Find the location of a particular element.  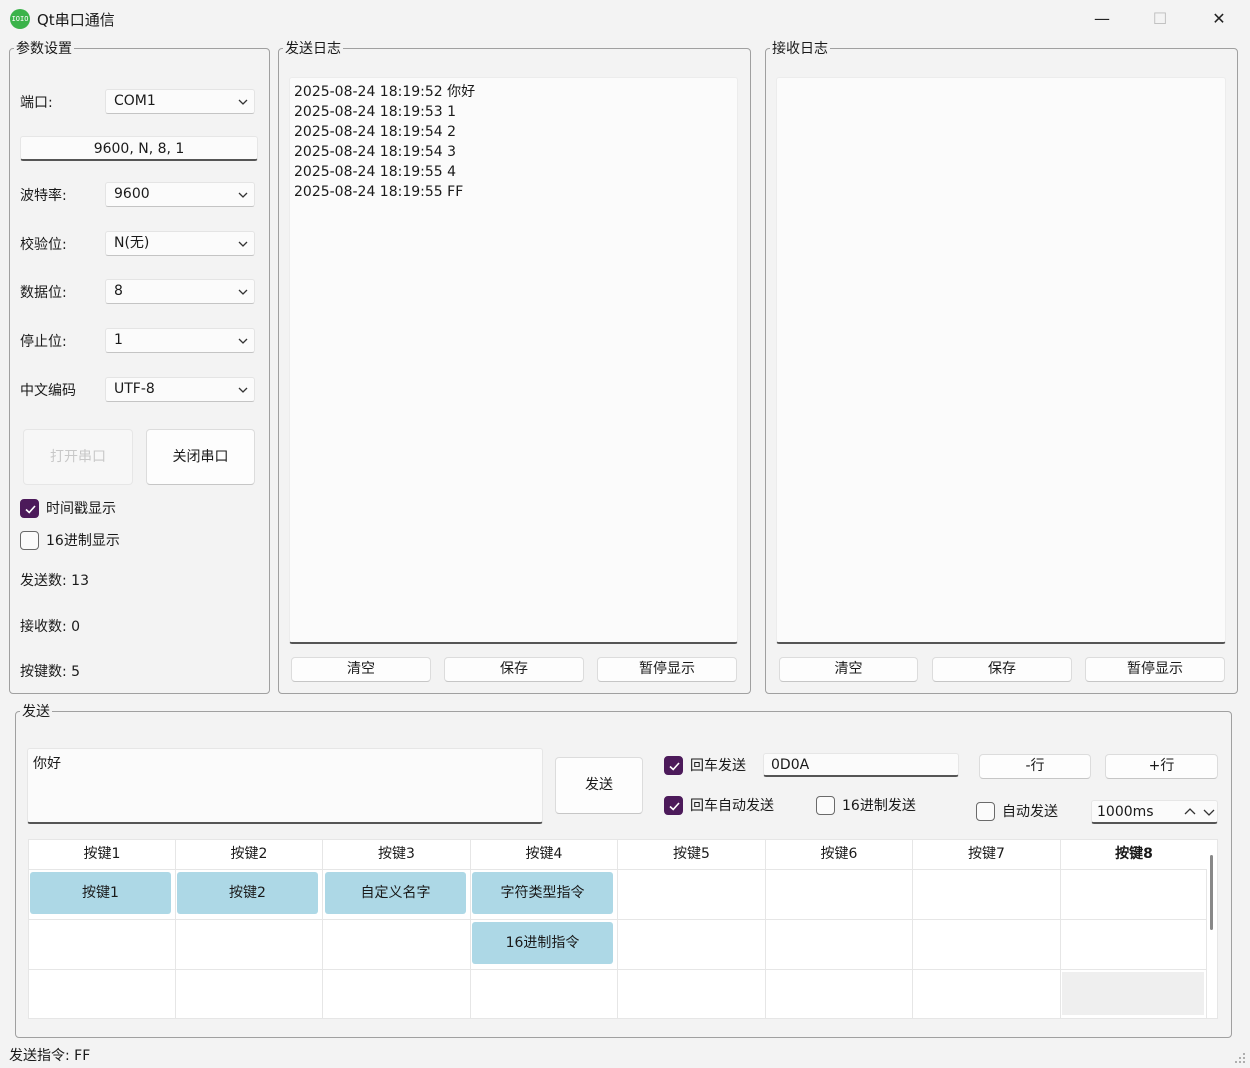

timestamp-checkbox: 时间戳显示 is located at coordinates (68, 508).